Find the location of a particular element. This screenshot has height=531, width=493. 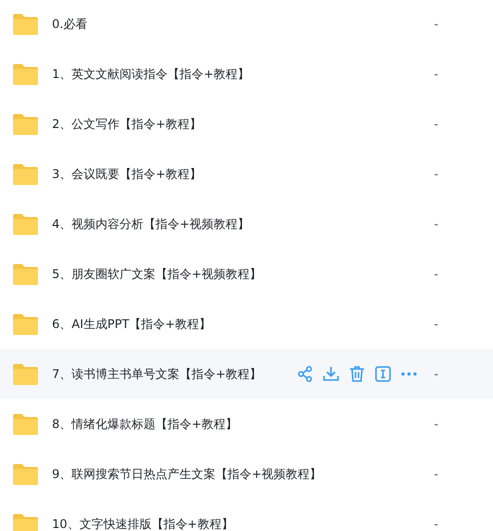

file-row: 5、朋友圈软广文案【指令+视频教程】 - is located at coordinates (246, 274).